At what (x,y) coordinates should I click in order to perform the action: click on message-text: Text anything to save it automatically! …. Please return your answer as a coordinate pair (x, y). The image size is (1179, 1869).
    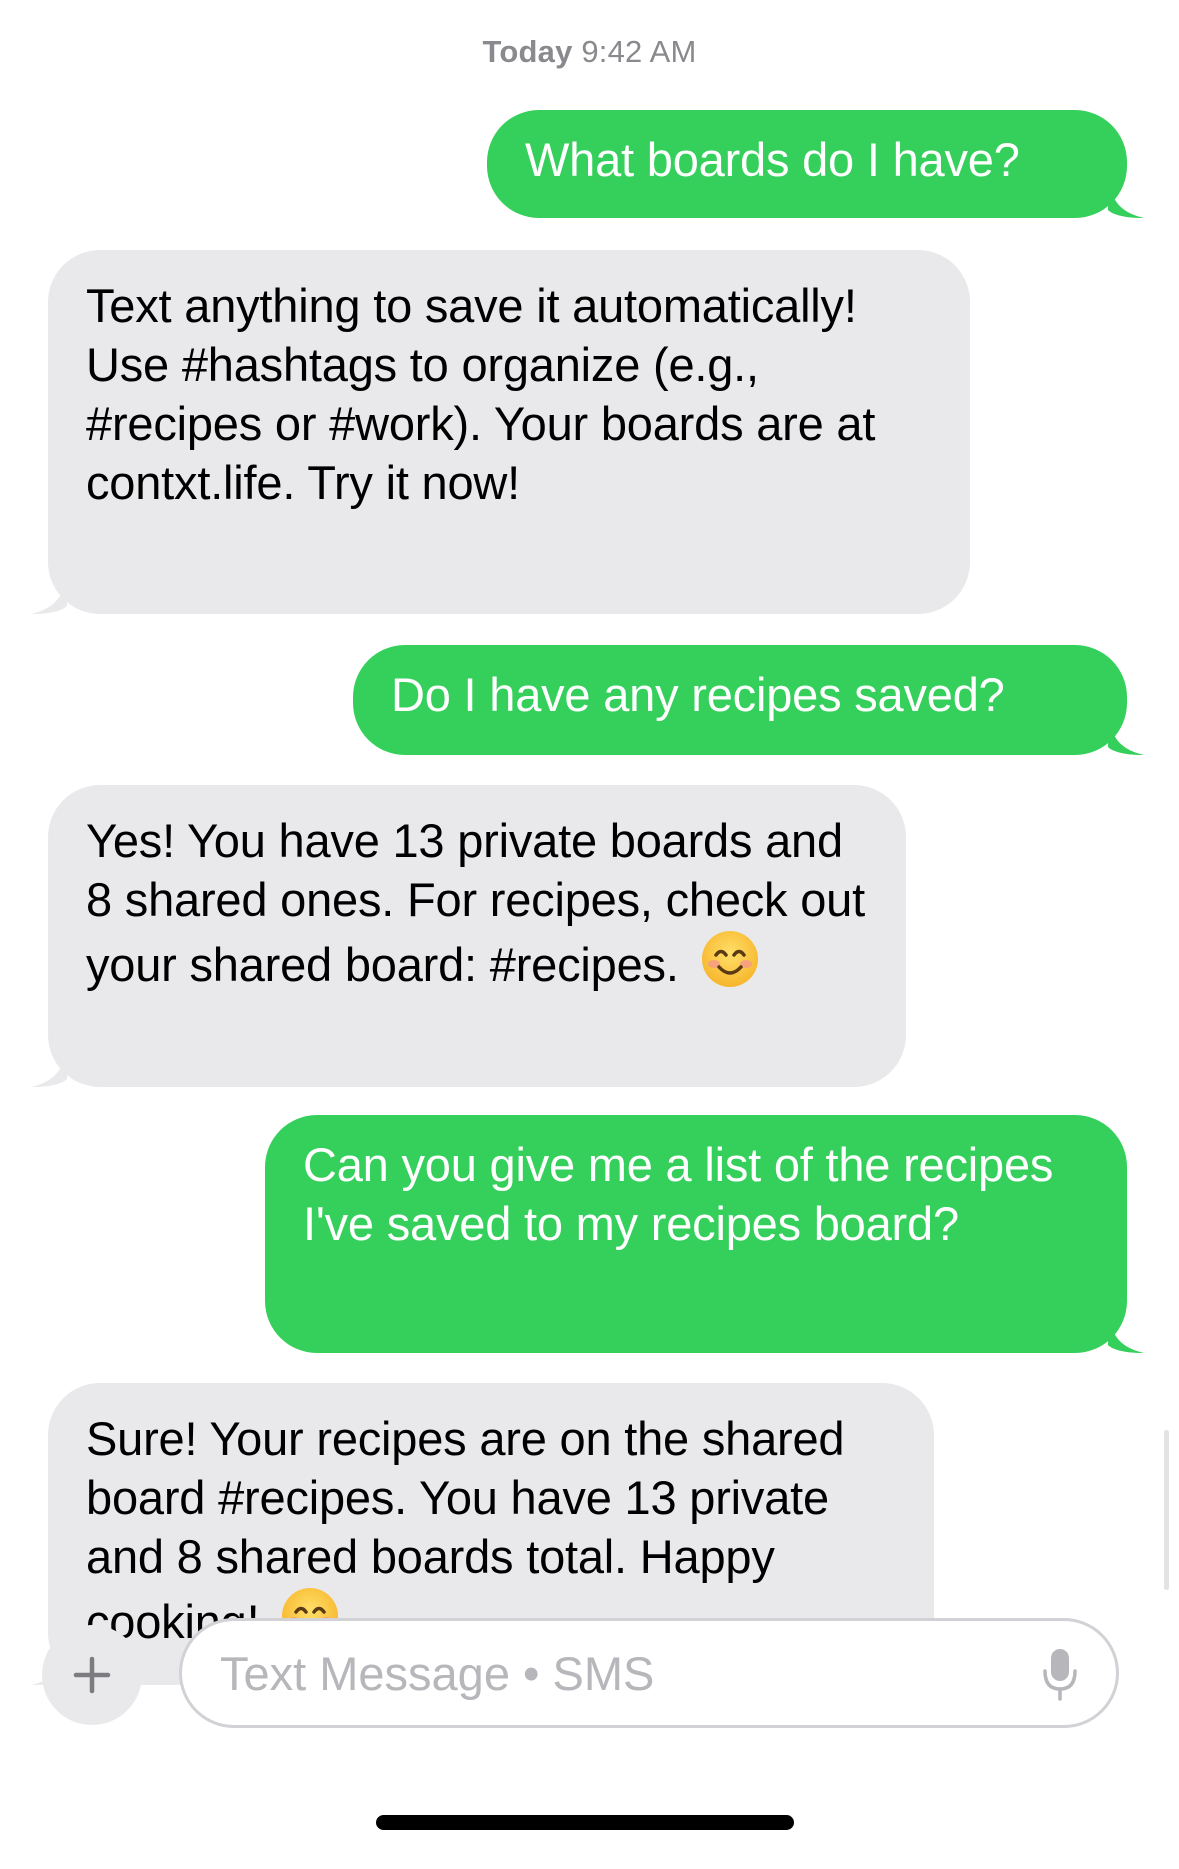
    Looking at the image, I should click on (481, 394).